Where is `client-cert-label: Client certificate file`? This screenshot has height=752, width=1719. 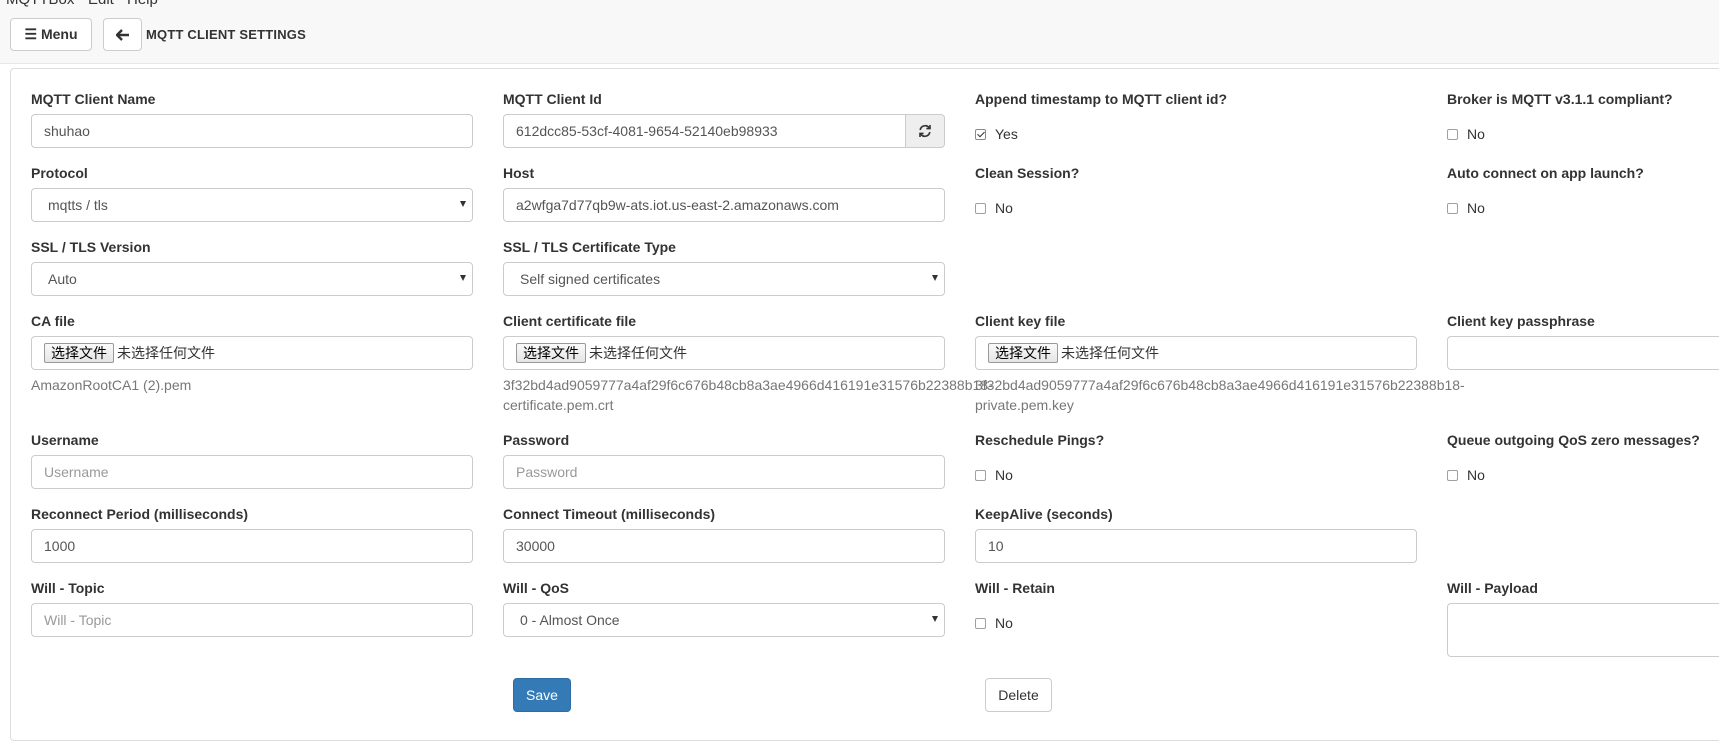
client-cert-label: Client certificate file is located at coordinates (570, 321).